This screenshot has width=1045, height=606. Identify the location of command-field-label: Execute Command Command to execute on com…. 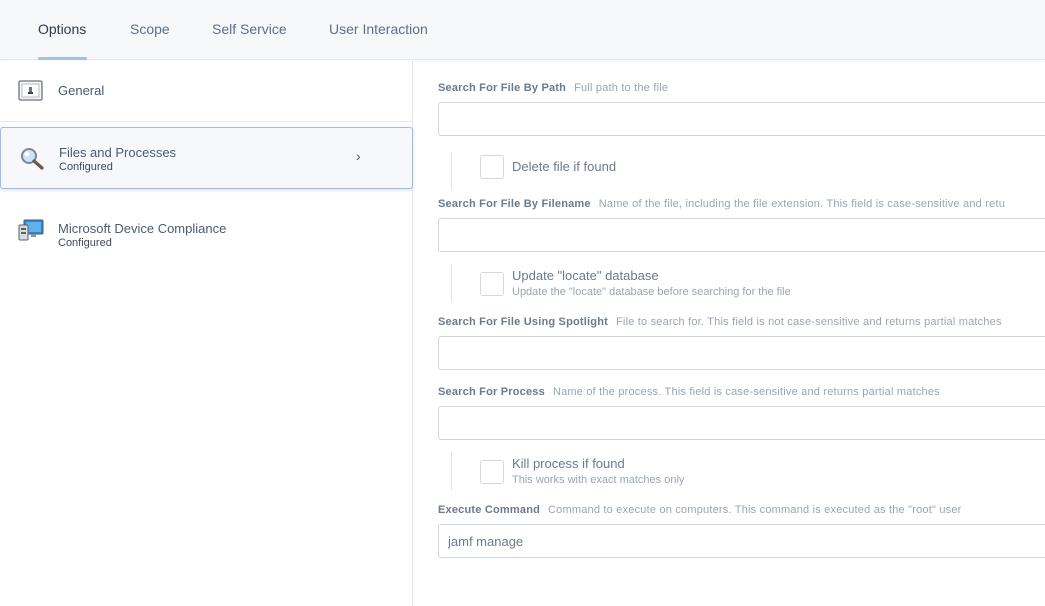
(700, 510).